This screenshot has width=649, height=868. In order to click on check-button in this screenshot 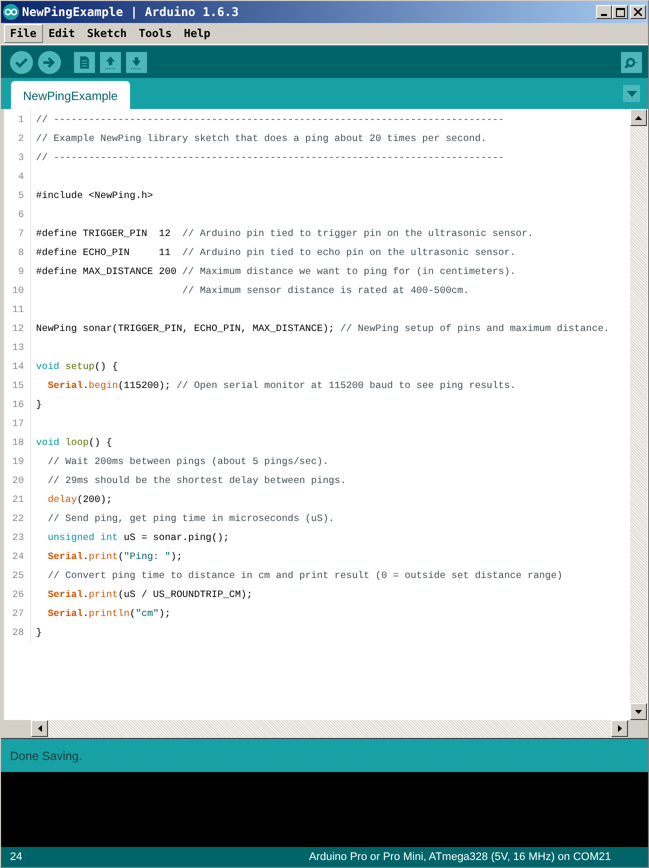, I will do `click(21, 62)`.